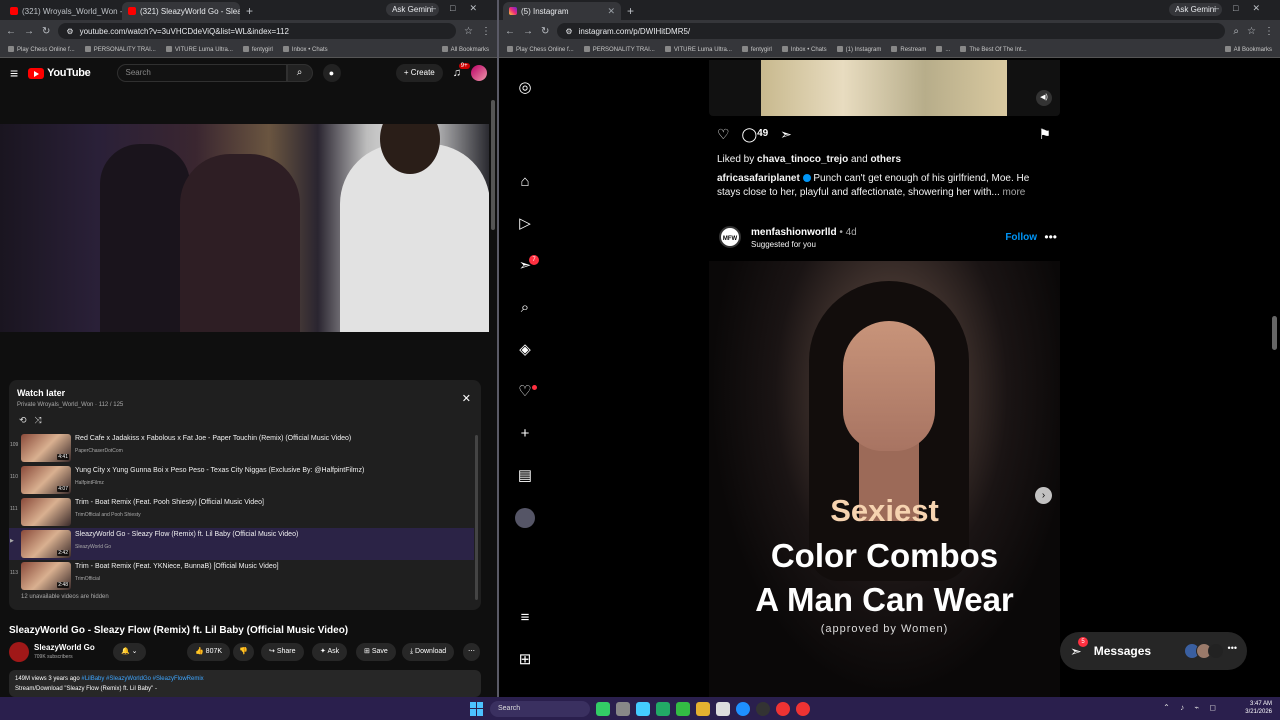 The width and height of the screenshot is (1280, 720). I want to click on playlist-controls: ⟲⤨, so click(34, 420).